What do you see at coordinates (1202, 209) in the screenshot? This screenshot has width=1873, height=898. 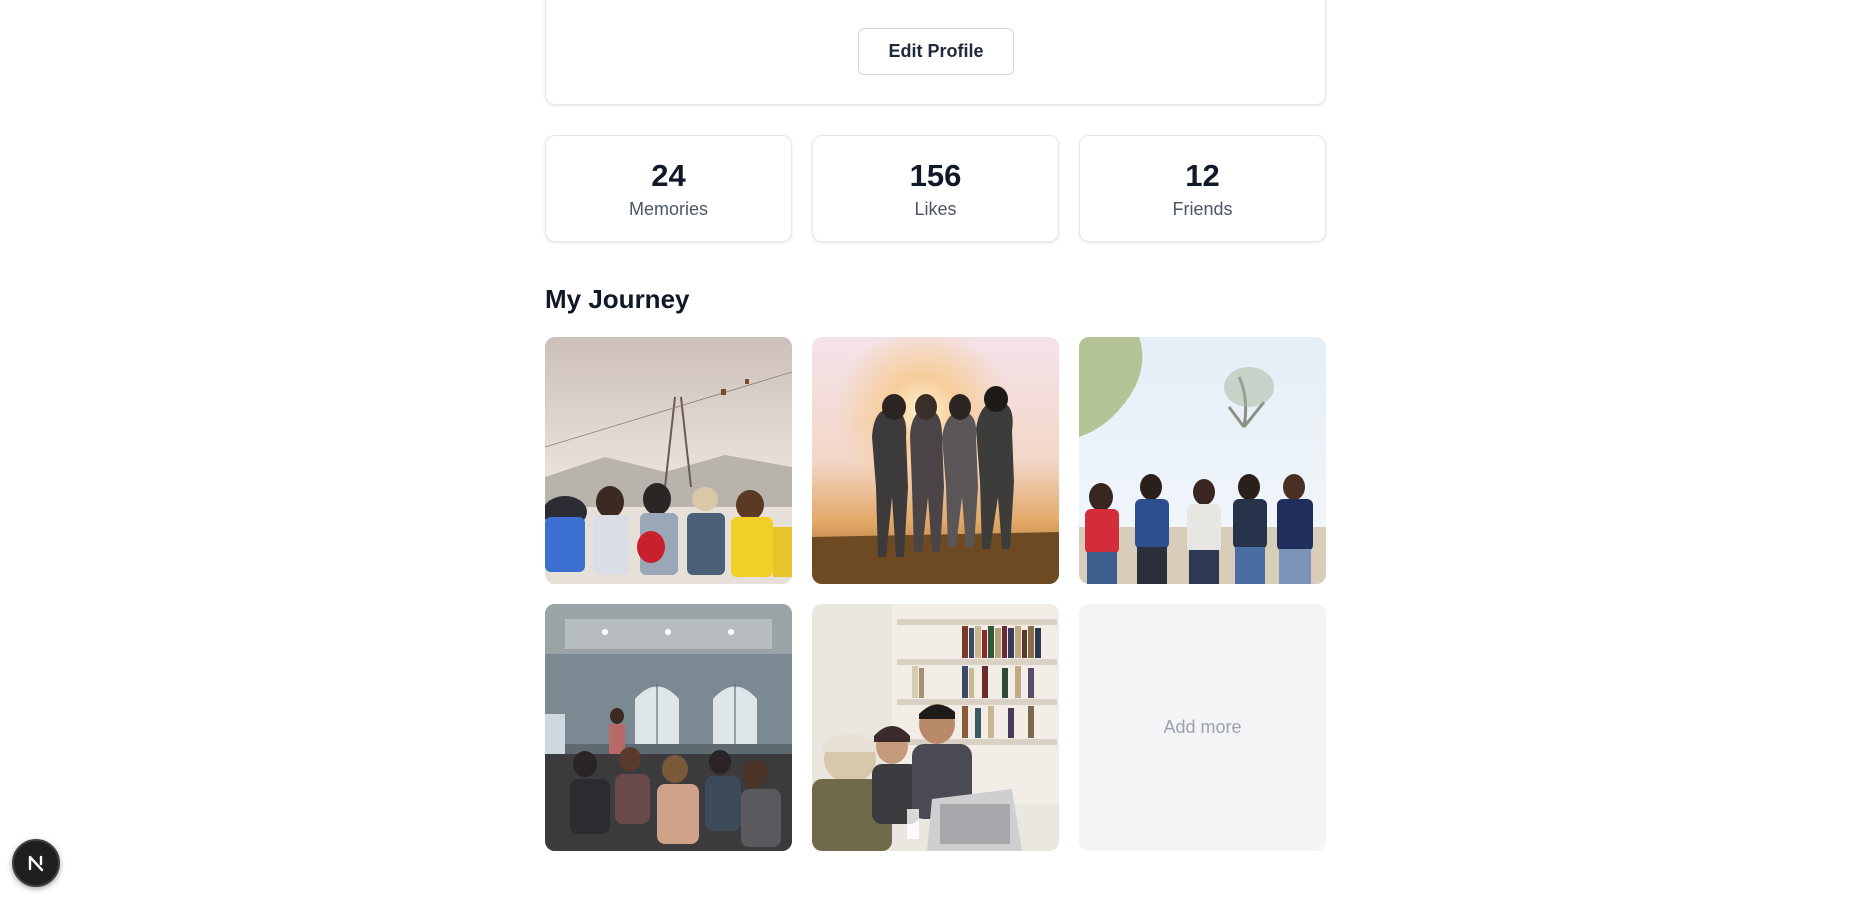 I see `stat-label: Friends` at bounding box center [1202, 209].